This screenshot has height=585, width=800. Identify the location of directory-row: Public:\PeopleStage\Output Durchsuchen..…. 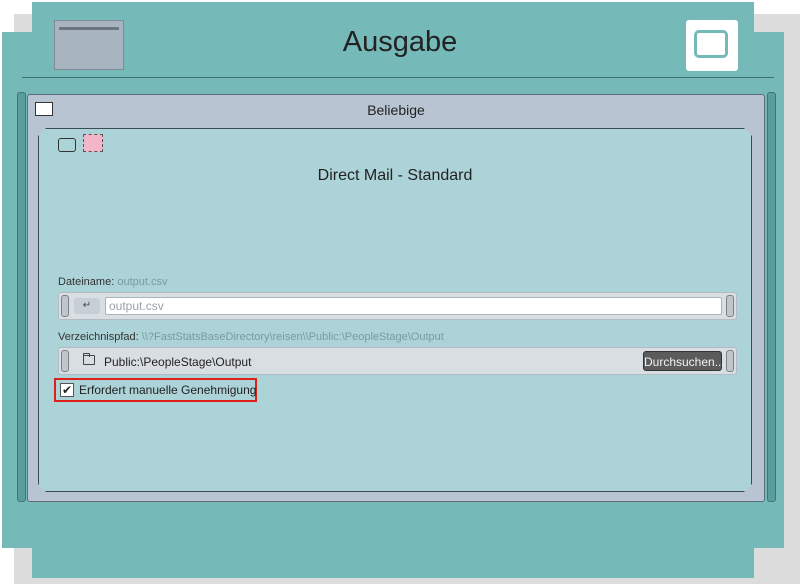
(397, 361).